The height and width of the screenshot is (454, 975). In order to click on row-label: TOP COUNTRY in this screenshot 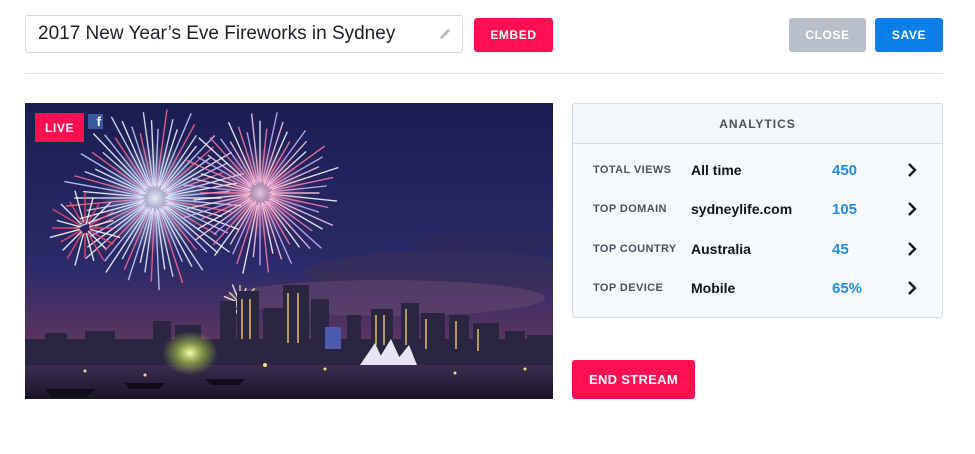, I will do `click(635, 249)`.